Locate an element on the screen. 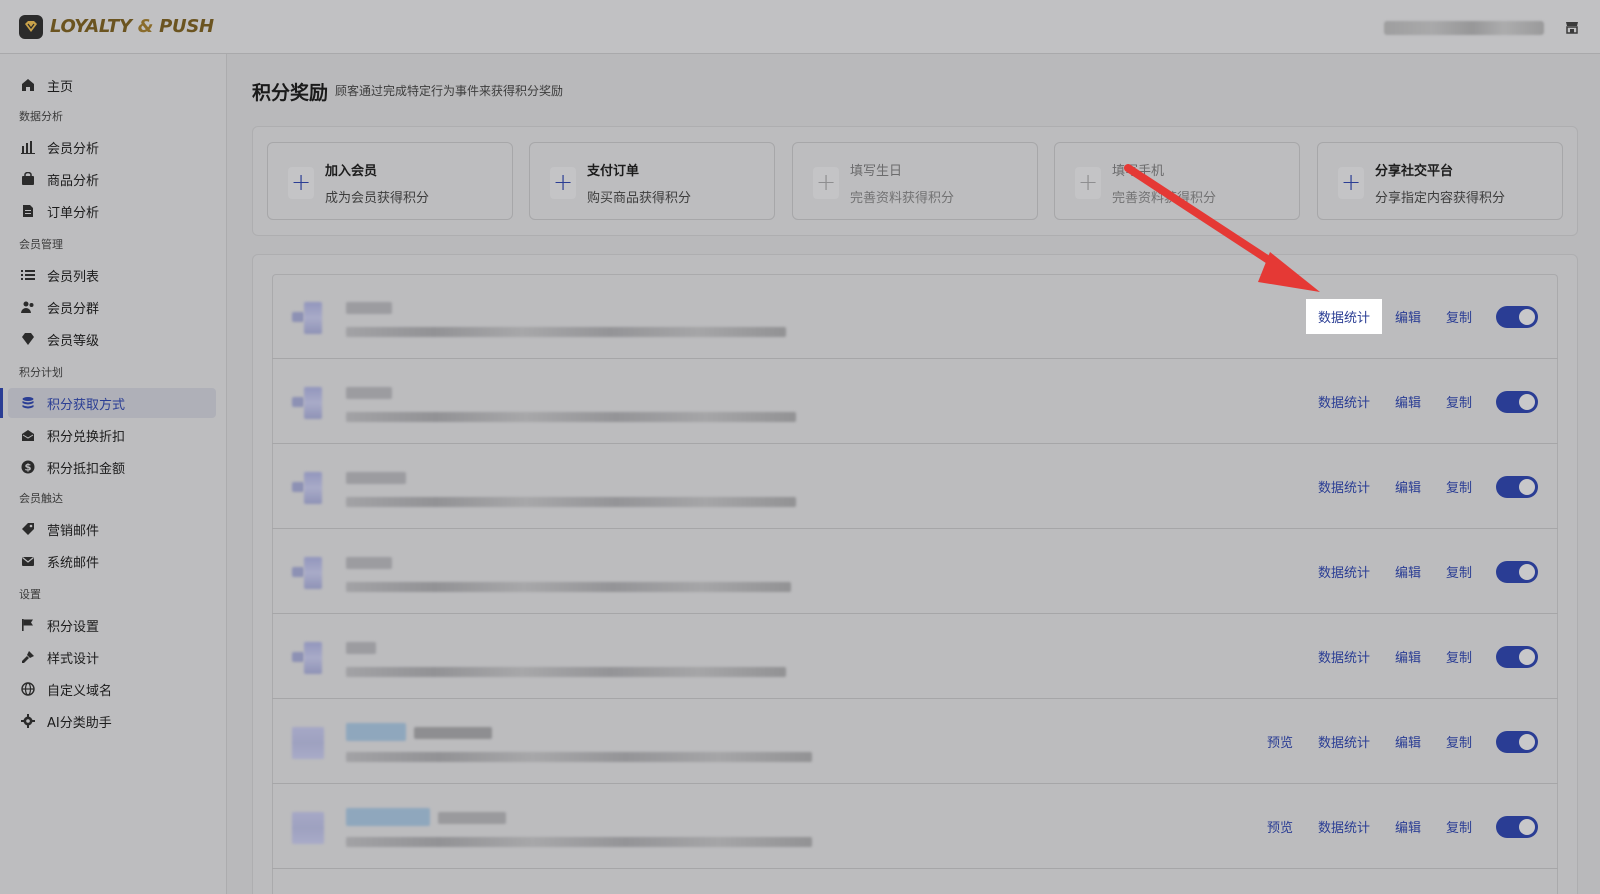  sidebar-item-ai-assistant: AI分类助手 is located at coordinates (112, 721).